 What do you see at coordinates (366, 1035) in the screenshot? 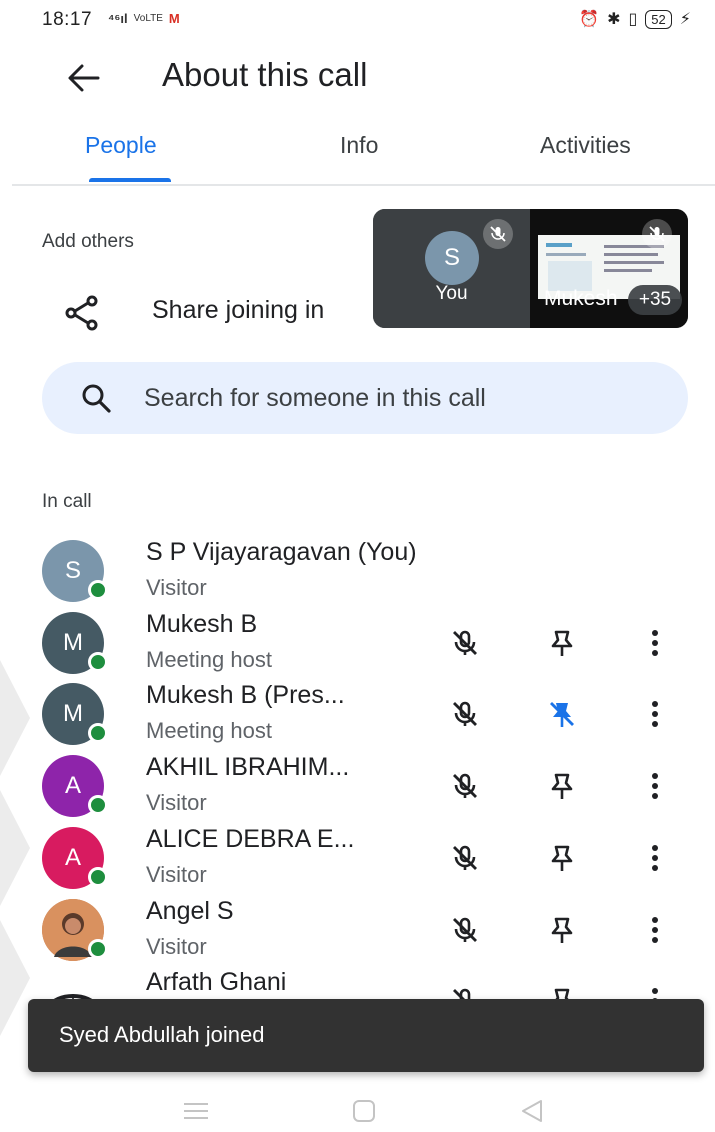
I see `snackbar: Syed Abdullah joined` at bounding box center [366, 1035].